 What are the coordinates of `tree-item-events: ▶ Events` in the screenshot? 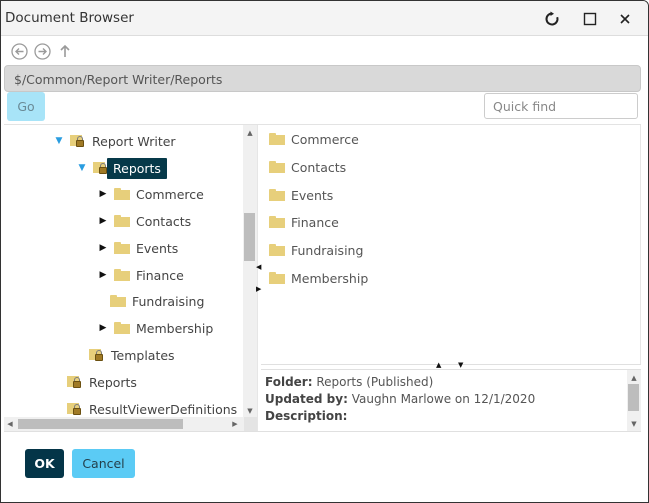 It's located at (138, 248).